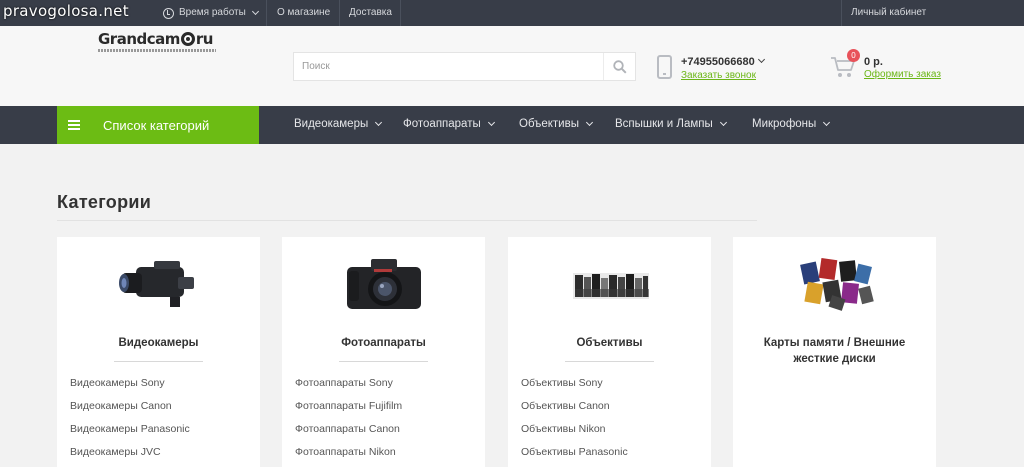 The height and width of the screenshot is (467, 1024). I want to click on search-input, so click(449, 66).